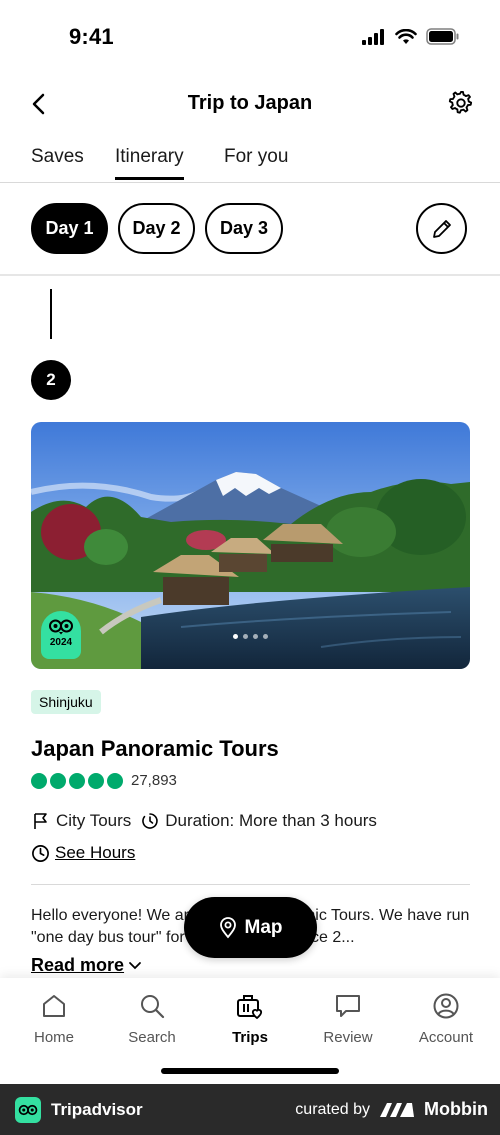 This screenshot has height=1135, width=500. What do you see at coordinates (263, 927) in the screenshot?
I see `map-button-label: Map` at bounding box center [263, 927].